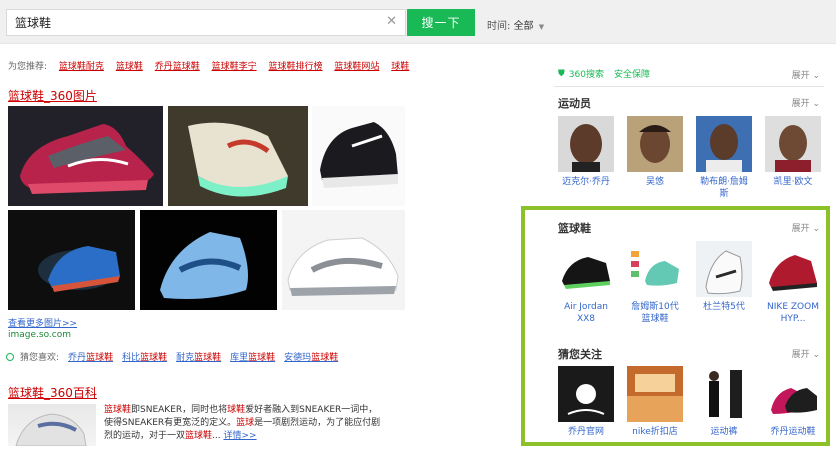  I want to click on recommend-link: 篮球鞋耐克, so click(81, 67).